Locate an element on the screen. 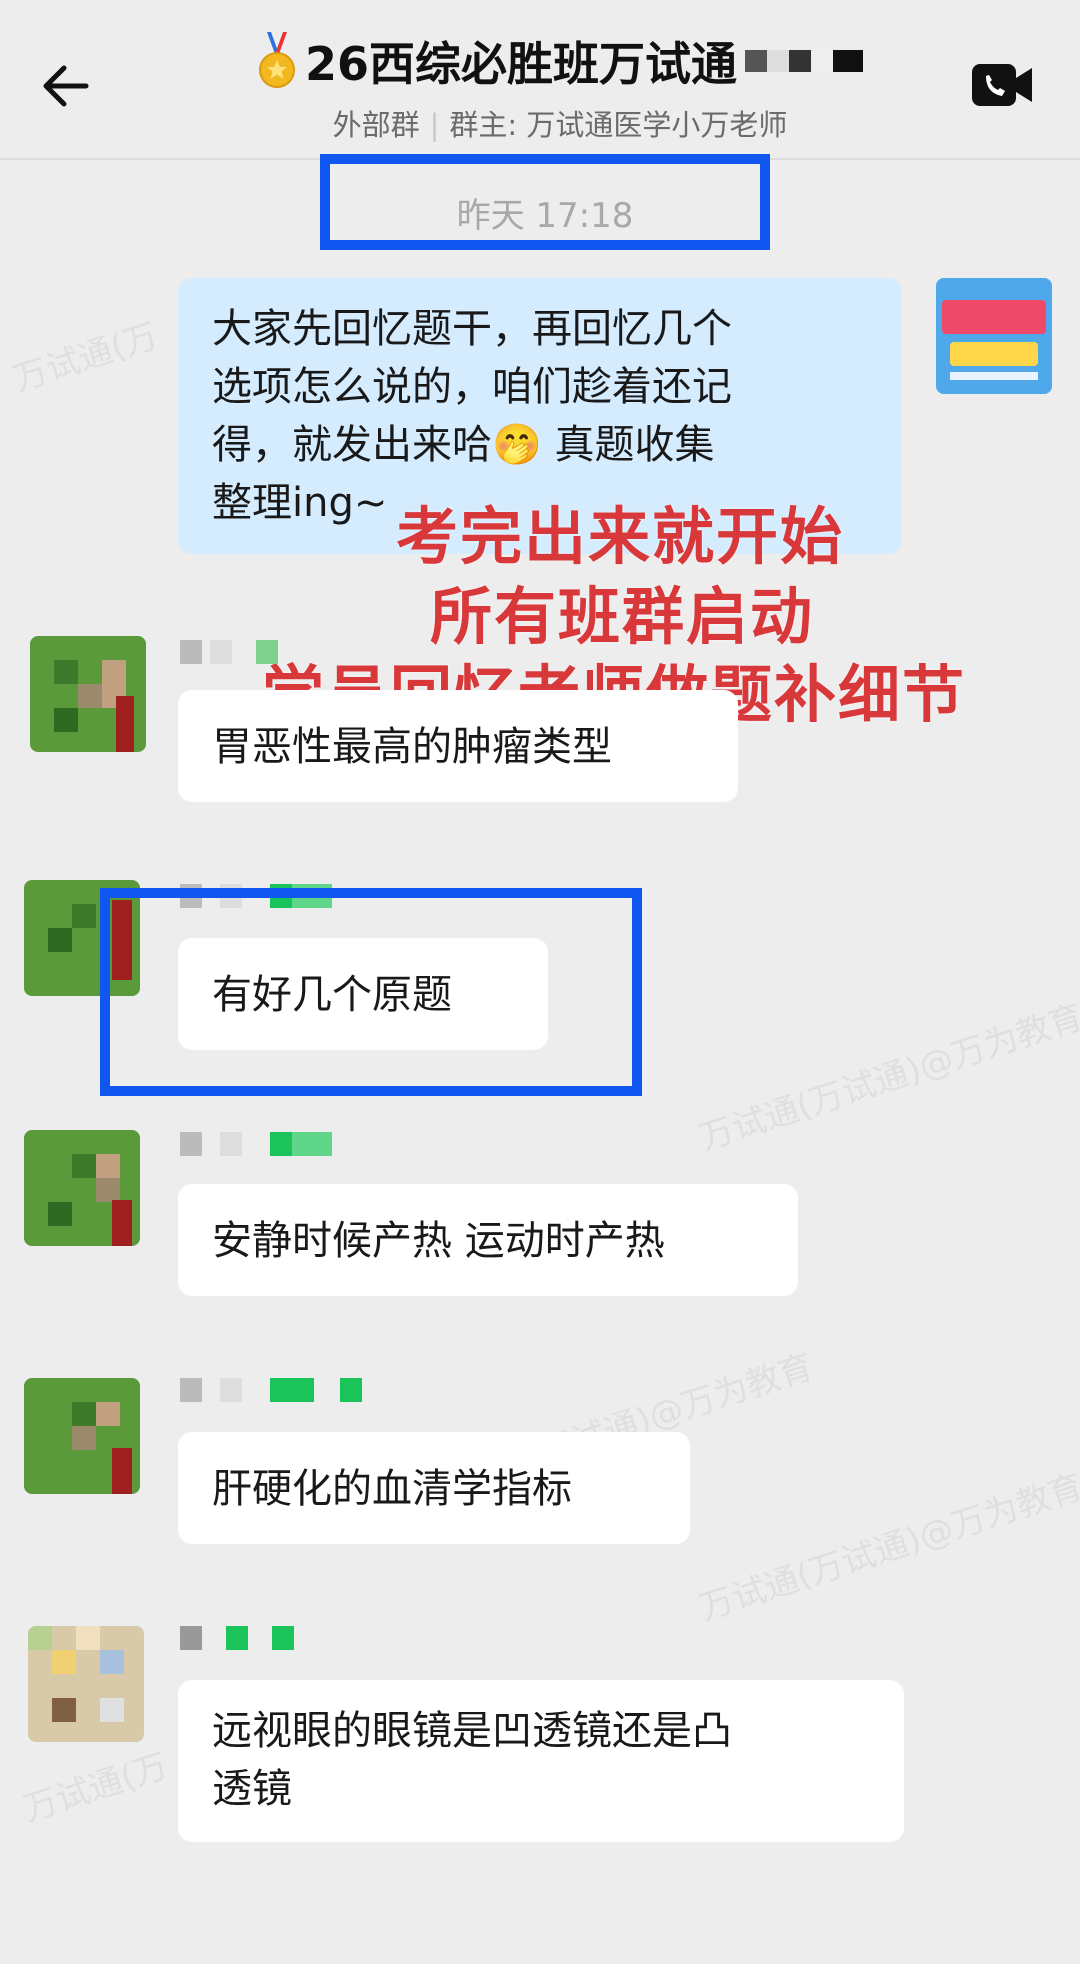 This screenshot has height=1964, width=1080. self-message-line: 选项怎么说的，咱们趁着还记 is located at coordinates (472, 387).